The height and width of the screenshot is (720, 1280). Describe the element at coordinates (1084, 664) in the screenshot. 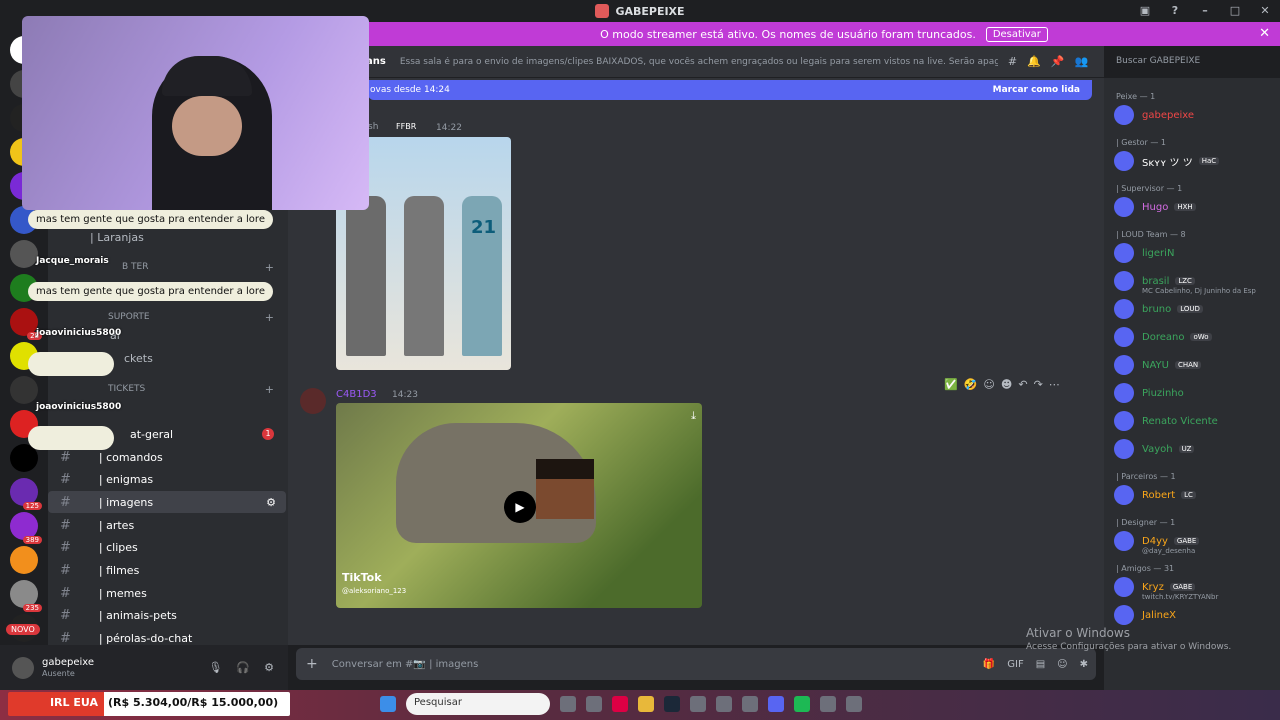

I see `apps-icon: ✱` at that location.